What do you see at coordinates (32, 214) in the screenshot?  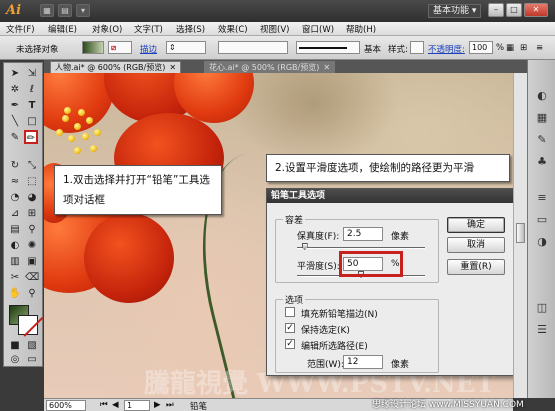 I see `mesh-tool-icon: ⊞` at bounding box center [32, 214].